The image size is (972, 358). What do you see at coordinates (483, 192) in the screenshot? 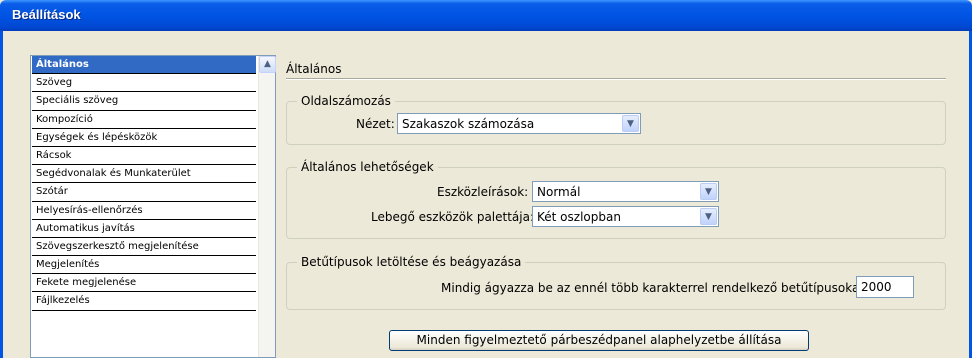
I see `tool-tips-label: Eszközleírások:` at bounding box center [483, 192].